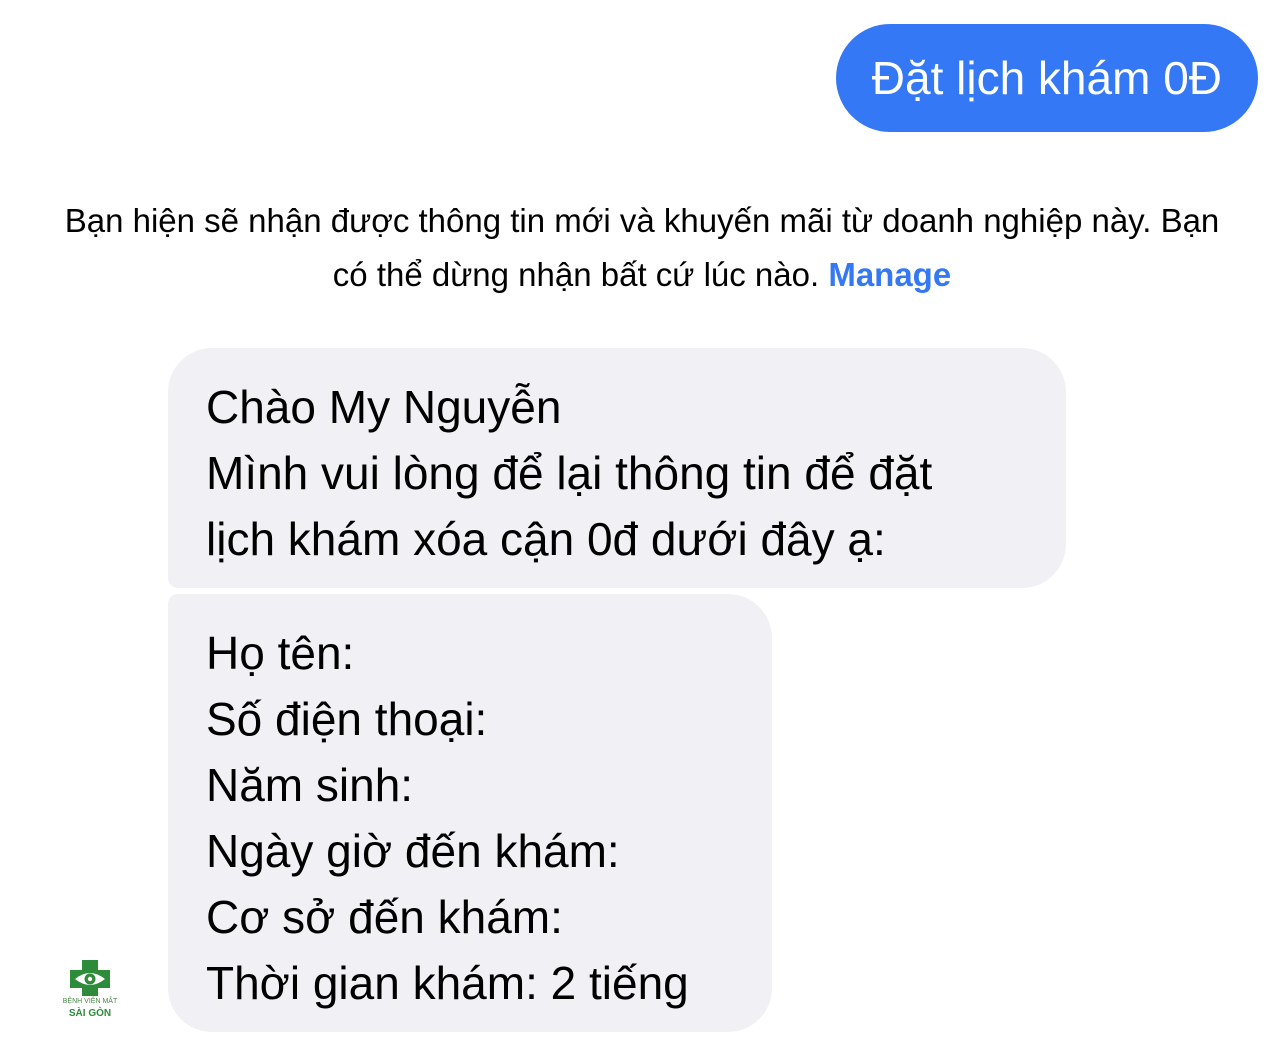 This screenshot has width=1284, height=1062. I want to click on sent-message-text: Đặt lịch khám 0Đ, so click(1046, 78).